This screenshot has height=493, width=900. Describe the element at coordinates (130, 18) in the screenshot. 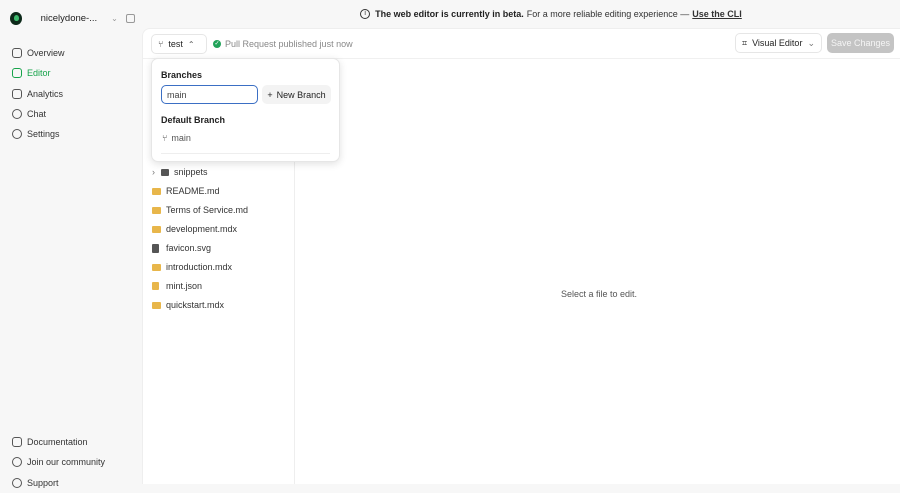

I see `collapse-sidebar-icon` at that location.